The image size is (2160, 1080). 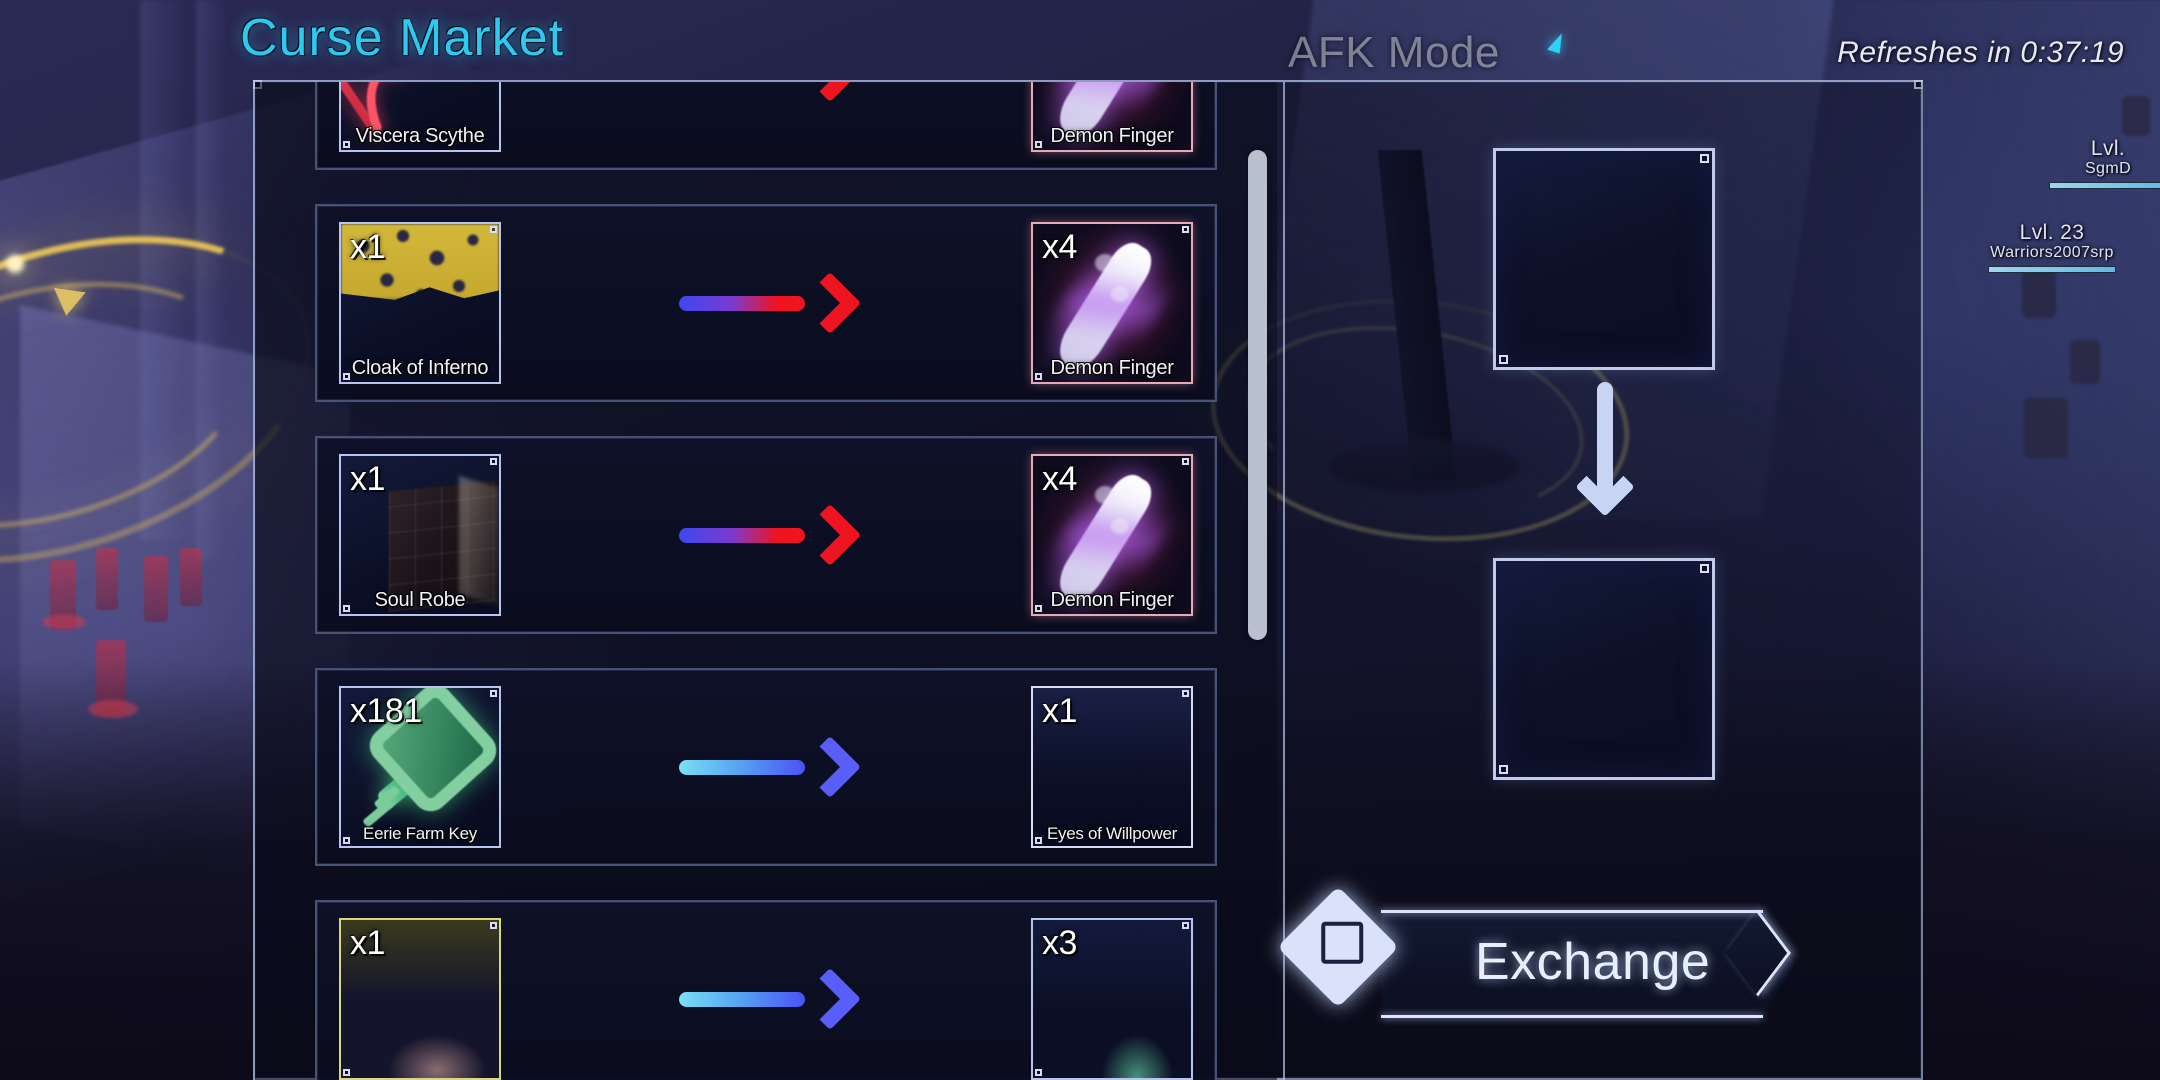 I want to click on player-level: Lvl. 23, so click(x=2052, y=232).